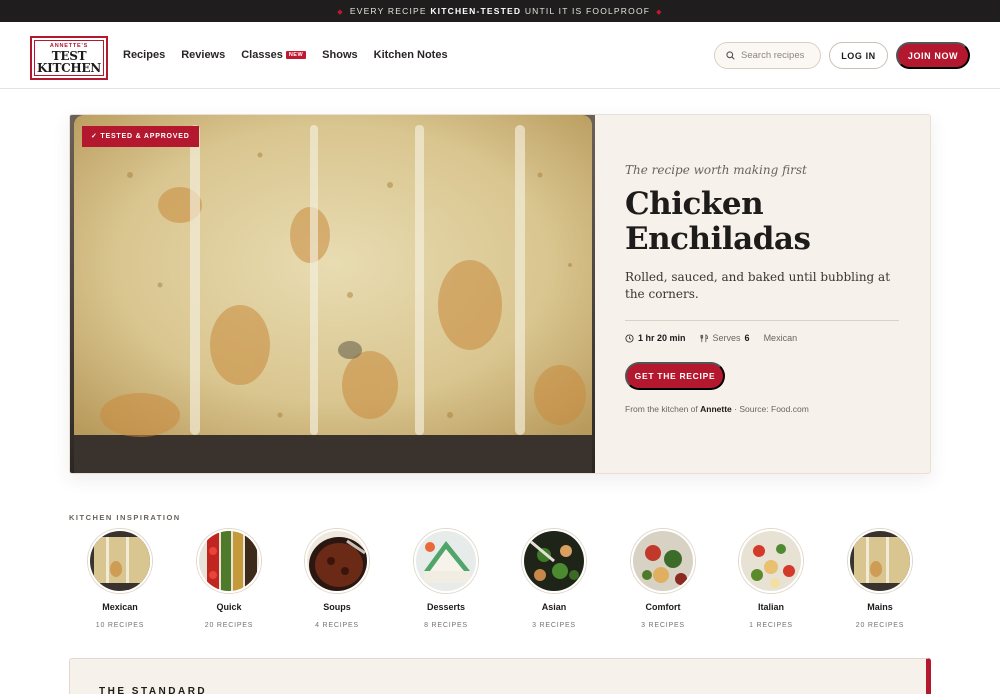  What do you see at coordinates (388, 11) in the screenshot?
I see `announcement-text-before: EVERY RECIPE` at bounding box center [388, 11].